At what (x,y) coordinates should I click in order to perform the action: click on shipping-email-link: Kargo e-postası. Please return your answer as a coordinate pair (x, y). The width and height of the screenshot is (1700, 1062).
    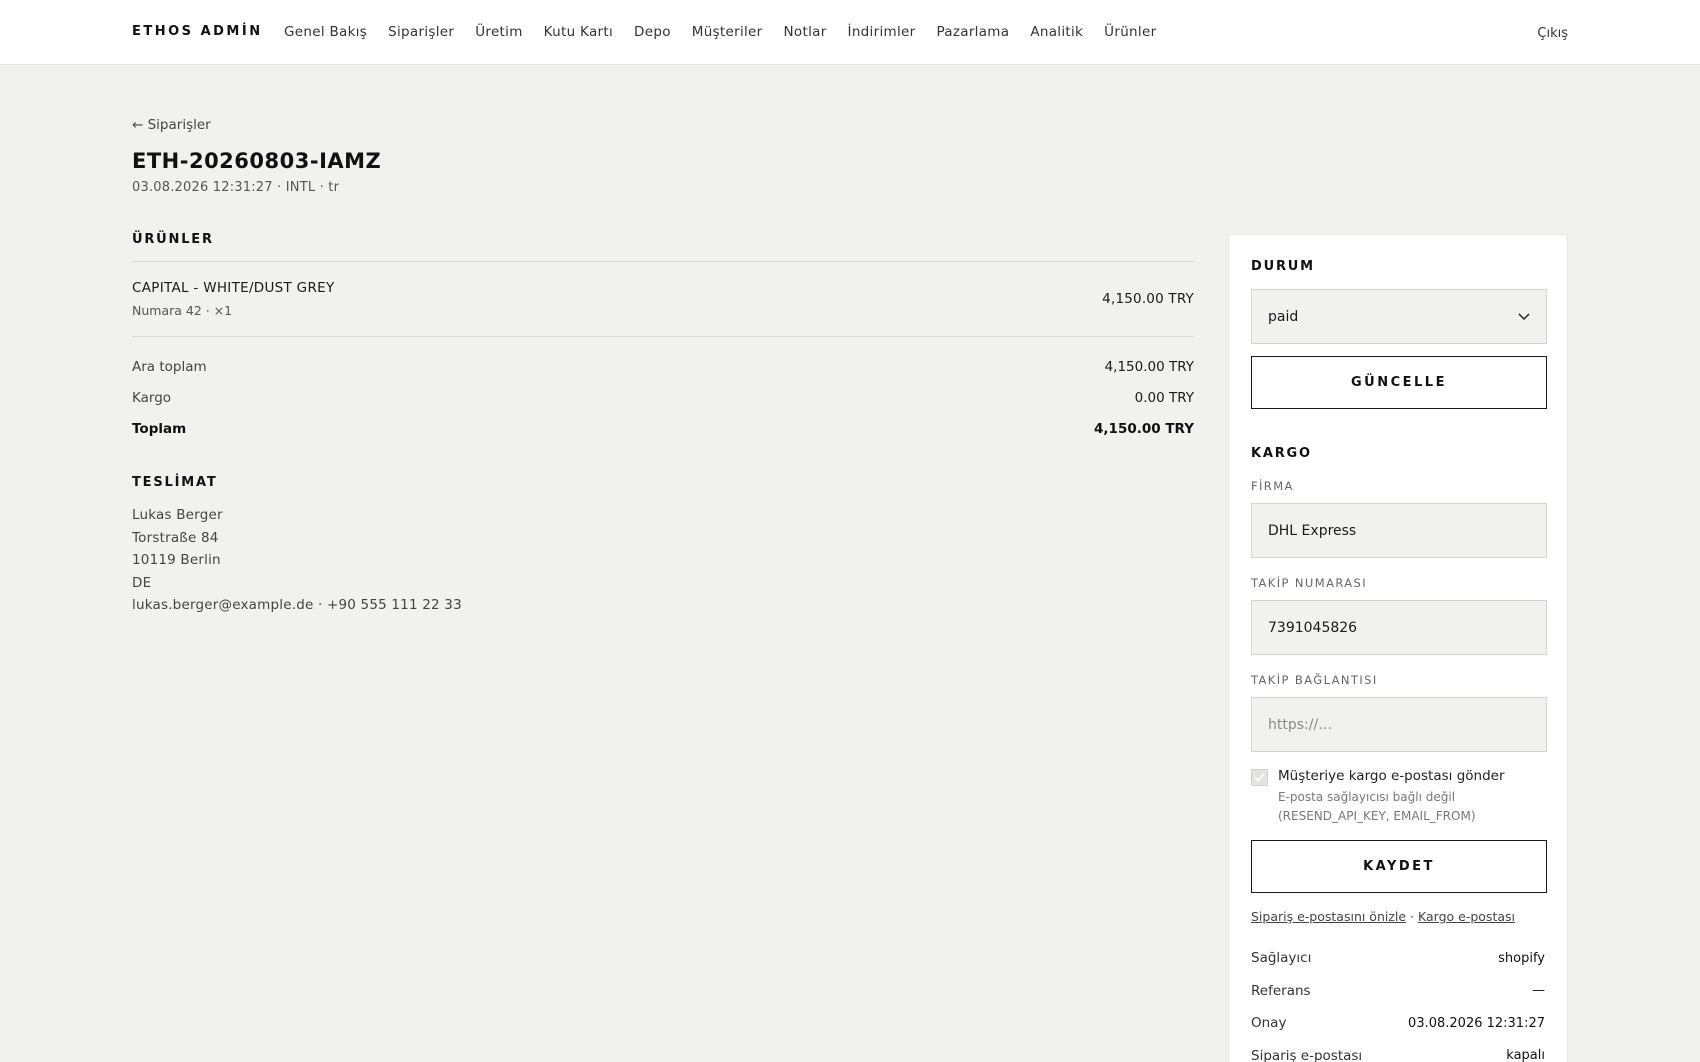
    Looking at the image, I should click on (1466, 916).